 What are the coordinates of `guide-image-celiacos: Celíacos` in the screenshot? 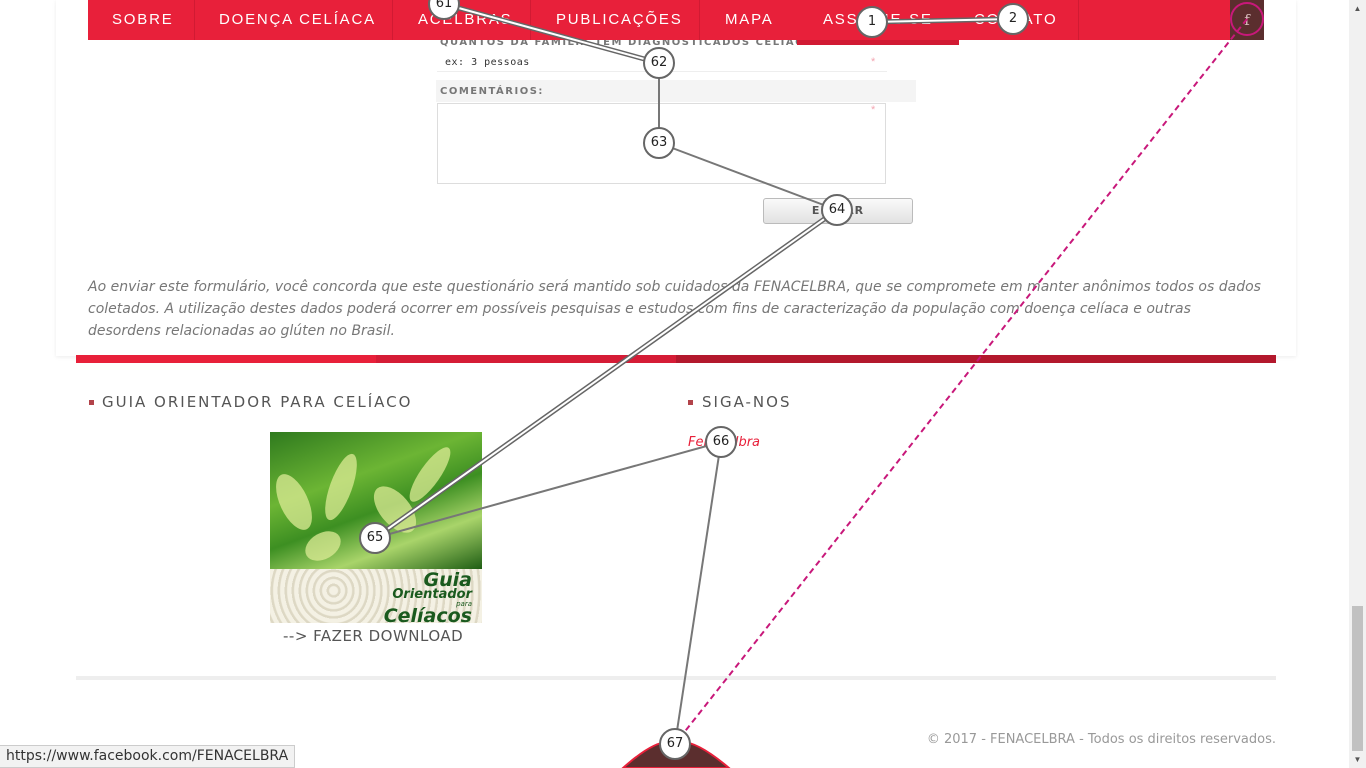 It's located at (427, 613).